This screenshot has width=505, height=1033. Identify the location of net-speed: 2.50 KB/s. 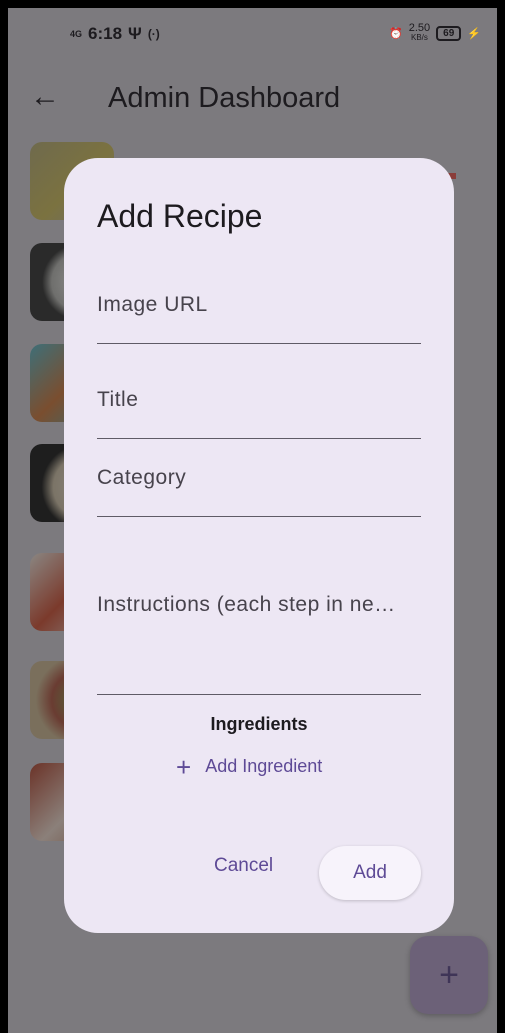
(419, 33).